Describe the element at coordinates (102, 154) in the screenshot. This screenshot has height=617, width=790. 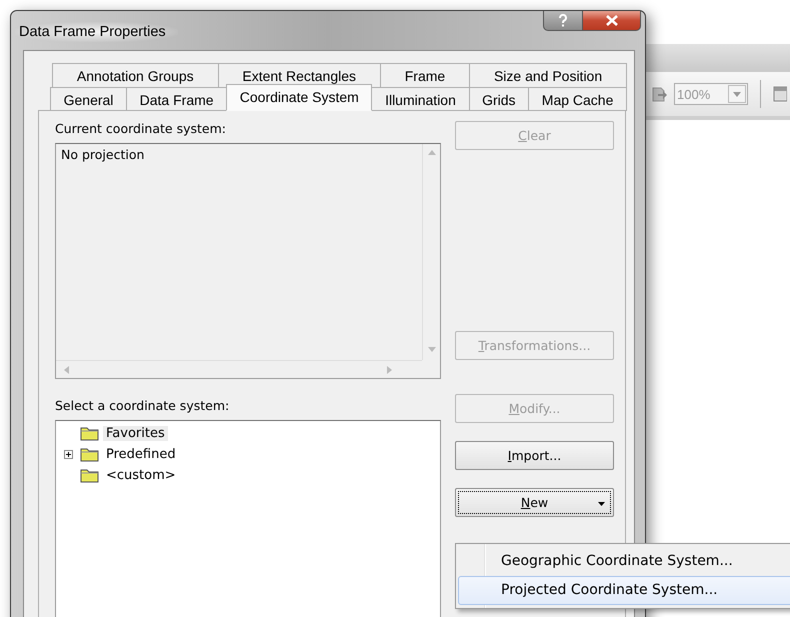
I see `current-system-text: No projection` at that location.